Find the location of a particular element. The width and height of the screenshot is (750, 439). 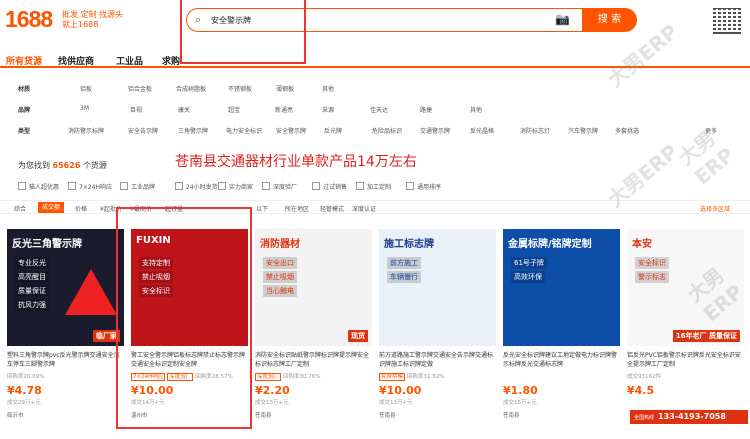

sort-option: 深度认证 is located at coordinates (364, 208).